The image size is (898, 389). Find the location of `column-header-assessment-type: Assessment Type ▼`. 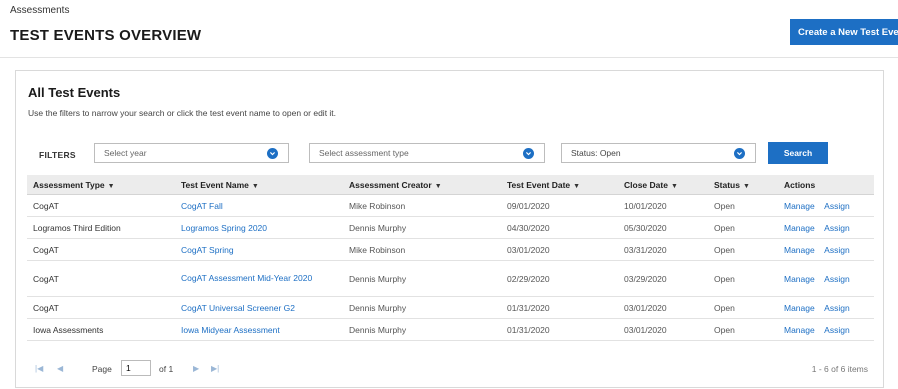

column-header-assessment-type: Assessment Type ▼ is located at coordinates (101, 185).